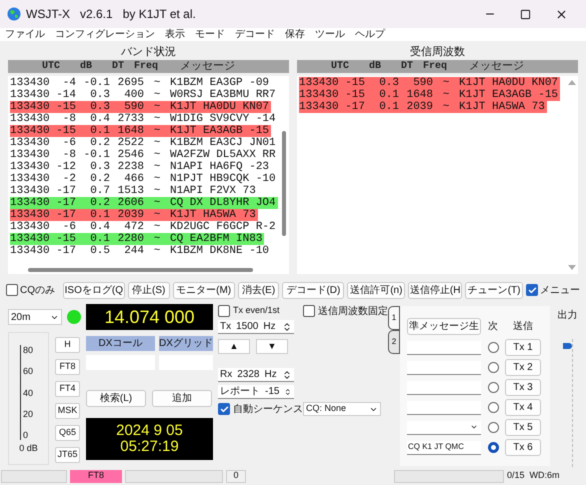 The width and height of the screenshot is (586, 485). Describe the element at coordinates (435, 290) in the screenshot. I see `button: 送信停止(H` at that location.